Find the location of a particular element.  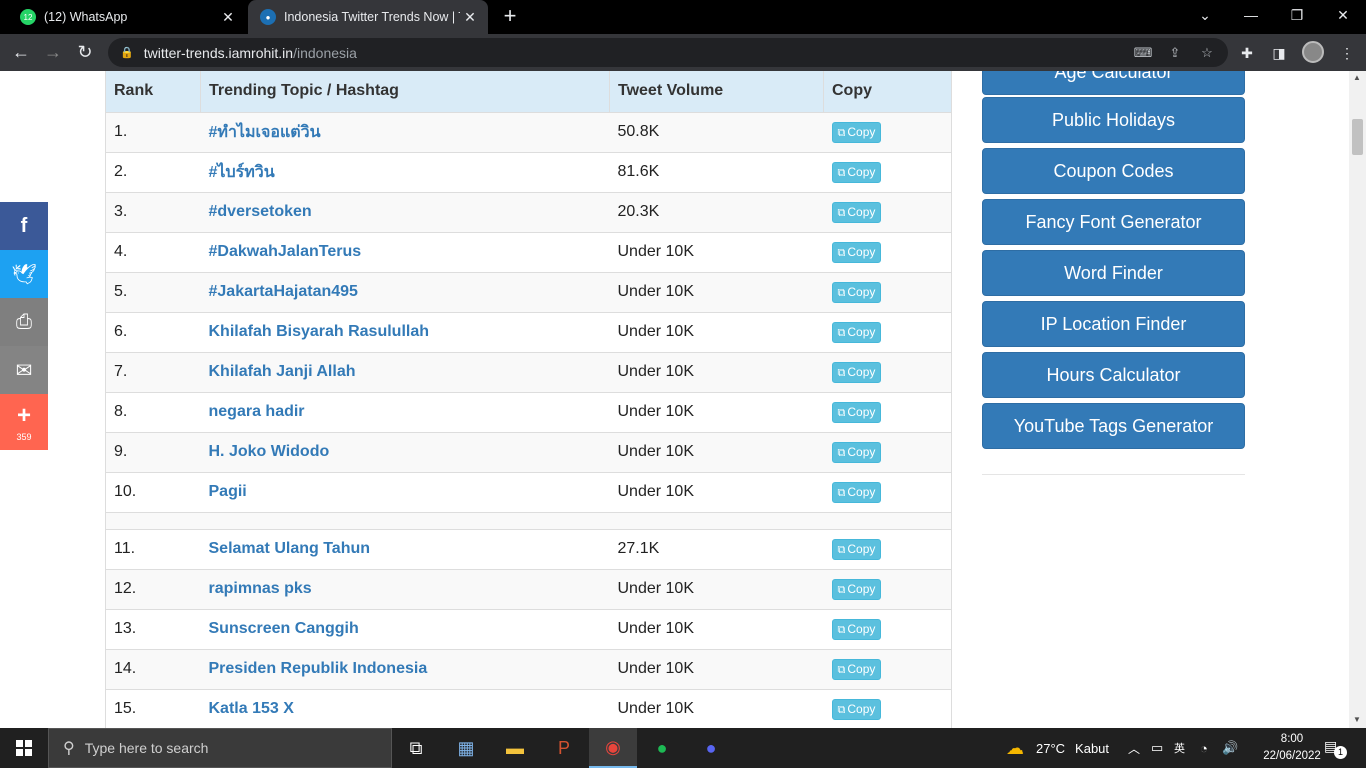

more-share-button: + 359 is located at coordinates (24, 422).